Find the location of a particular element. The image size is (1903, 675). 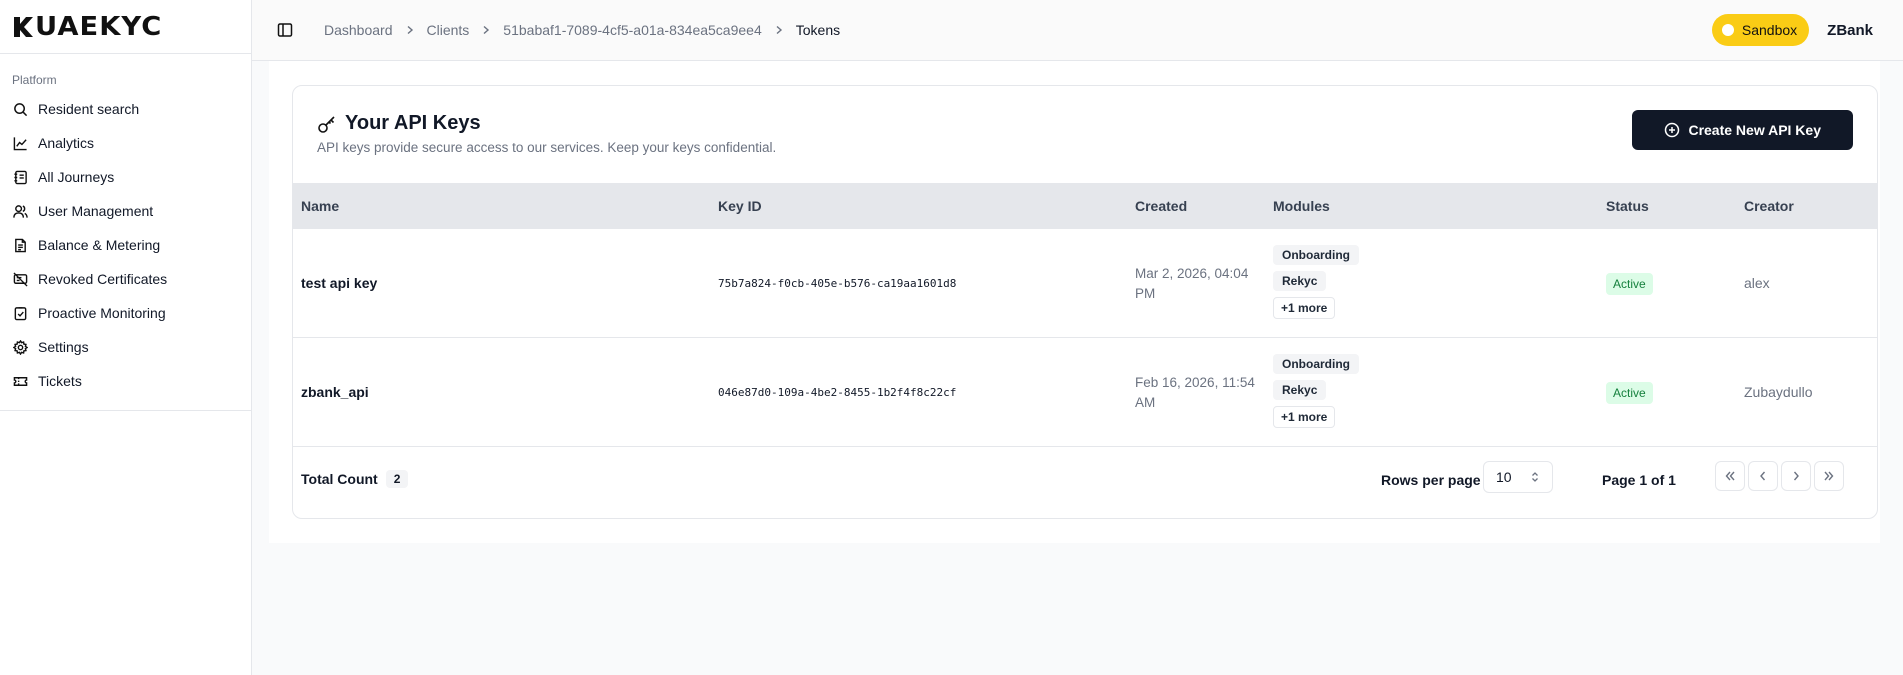

create-api-key-label: Create New API Key is located at coordinates (1754, 130).